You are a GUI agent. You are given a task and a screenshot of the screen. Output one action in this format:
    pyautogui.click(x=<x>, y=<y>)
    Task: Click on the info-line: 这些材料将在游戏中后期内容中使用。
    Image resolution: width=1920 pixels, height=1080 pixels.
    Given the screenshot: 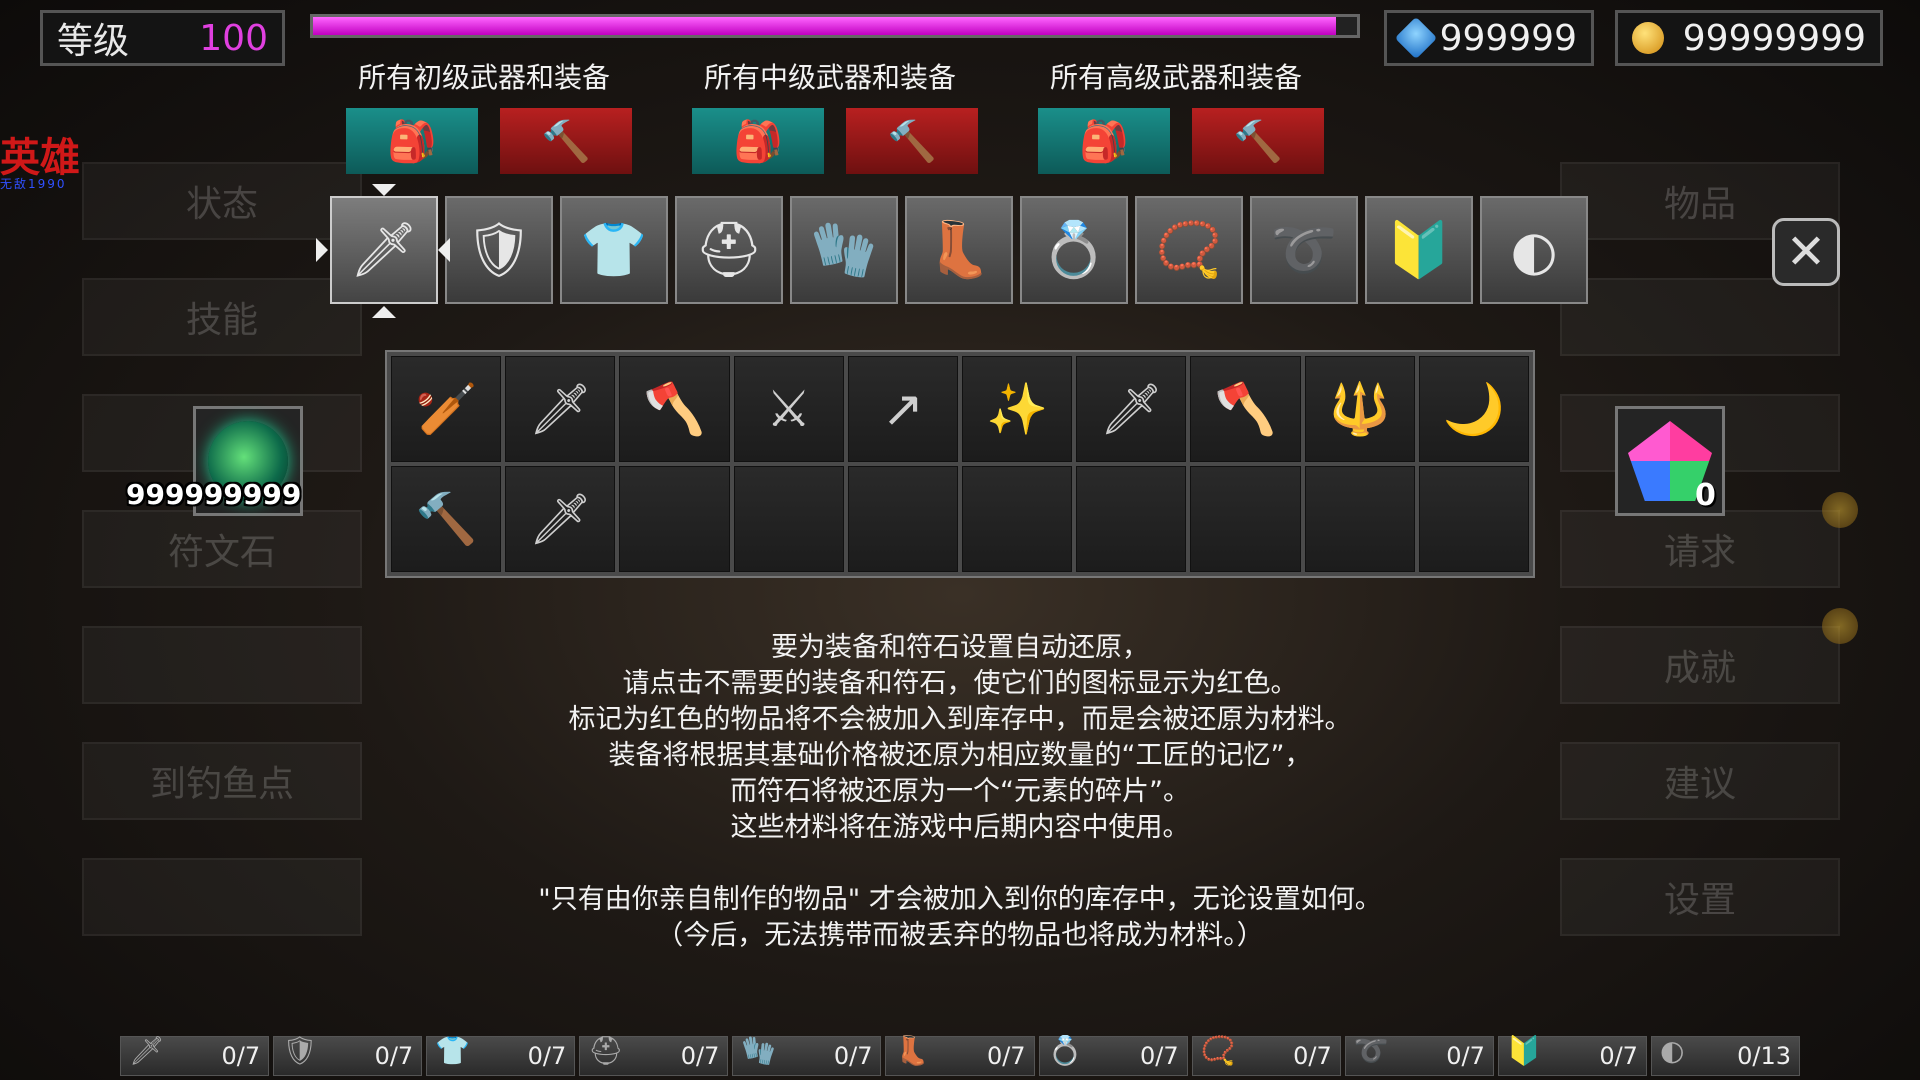 What is the action you would take?
    pyautogui.click(x=960, y=827)
    